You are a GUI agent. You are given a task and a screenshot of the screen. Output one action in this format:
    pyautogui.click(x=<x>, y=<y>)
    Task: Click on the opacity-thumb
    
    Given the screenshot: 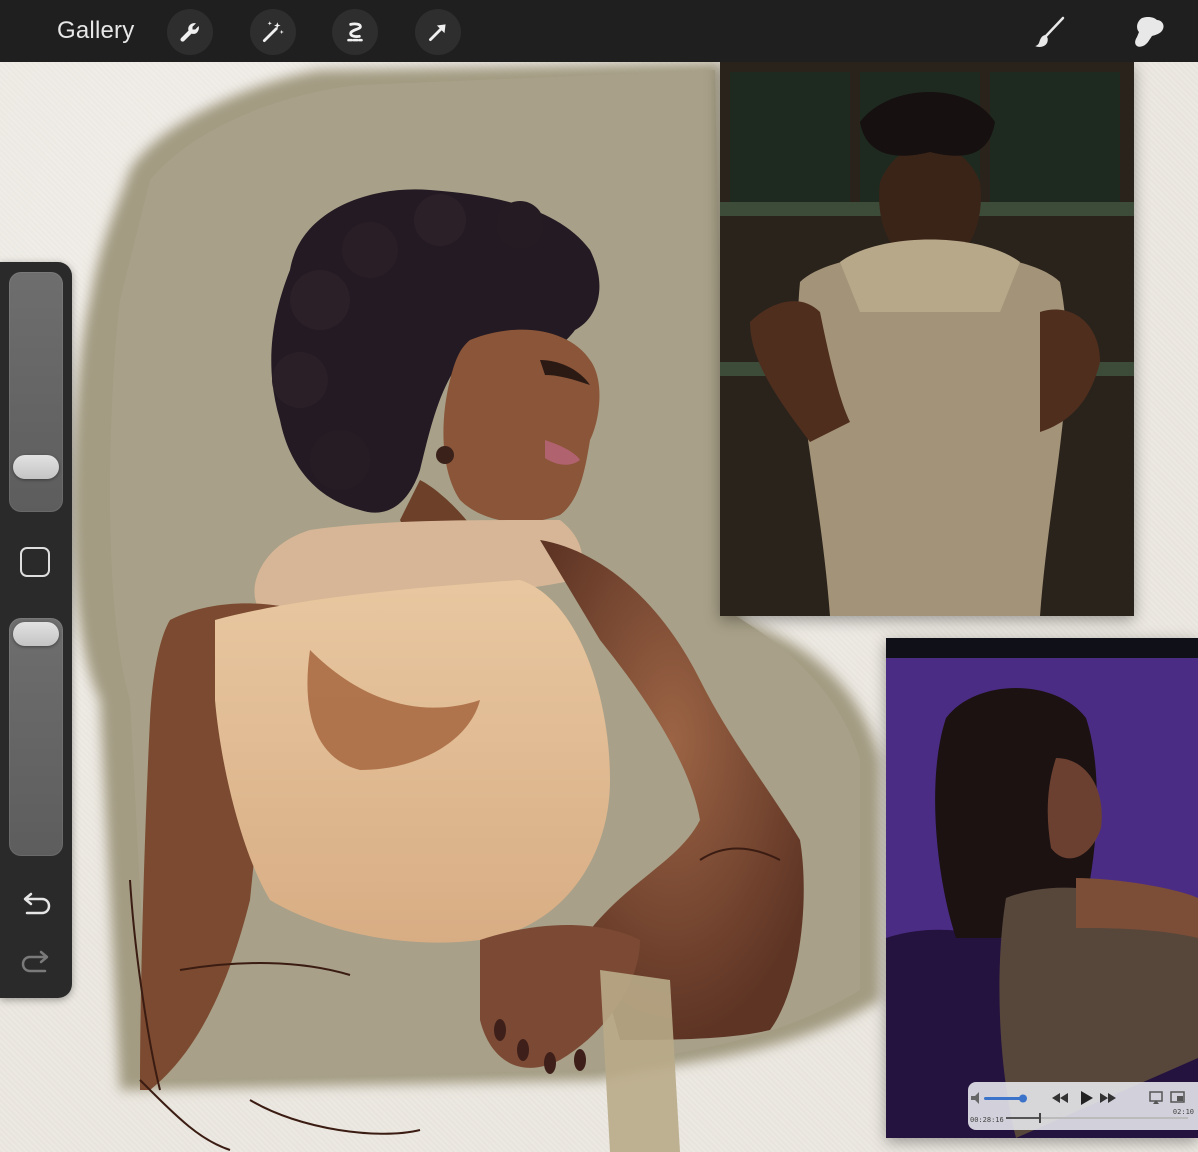 What is the action you would take?
    pyautogui.click(x=36, y=634)
    